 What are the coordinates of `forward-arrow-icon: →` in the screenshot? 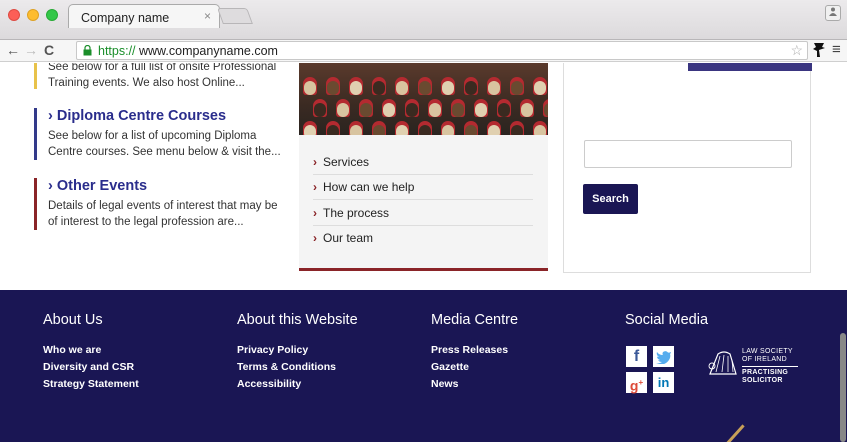 It's located at (31, 50).